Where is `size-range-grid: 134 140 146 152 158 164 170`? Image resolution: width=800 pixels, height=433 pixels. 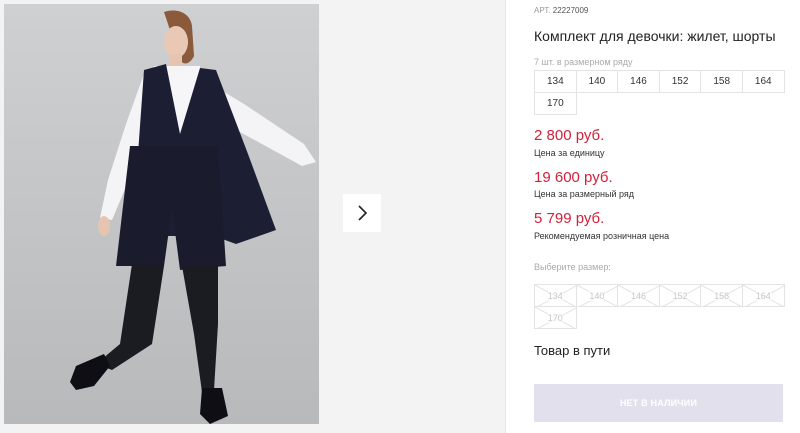
size-range-grid: 134 140 146 152 158 164 170 is located at coordinates (662, 92).